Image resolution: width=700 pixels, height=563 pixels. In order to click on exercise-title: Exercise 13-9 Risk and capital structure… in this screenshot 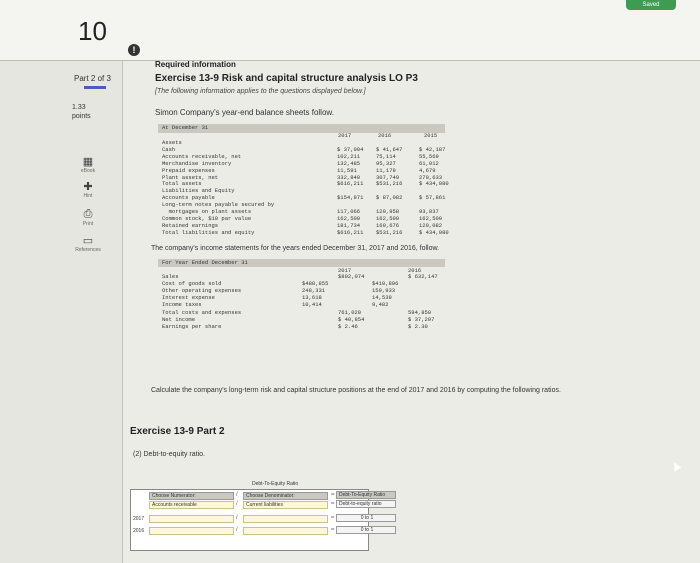, I will do `click(286, 78)`.